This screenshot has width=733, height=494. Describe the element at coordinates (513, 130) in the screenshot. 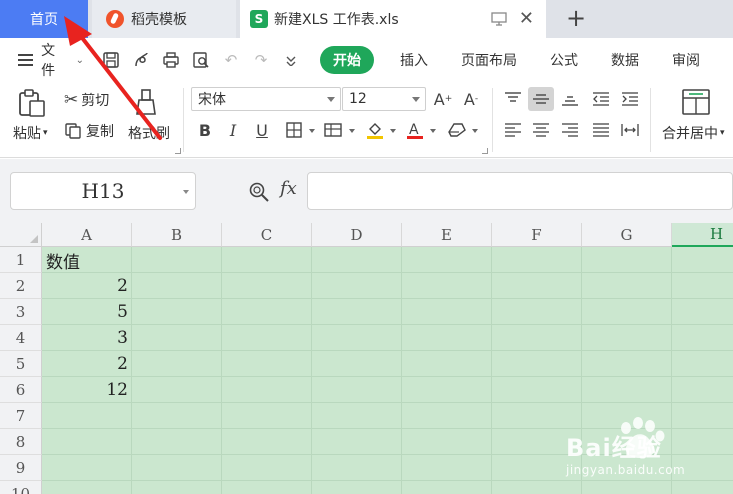

I see `align-left-icon` at that location.